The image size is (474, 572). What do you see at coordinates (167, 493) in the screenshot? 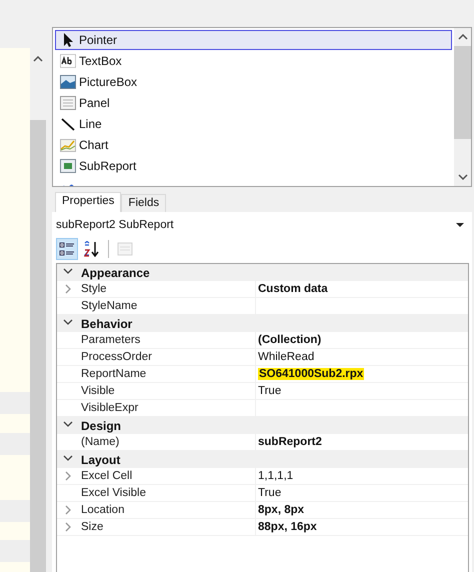
I see `property-name: Excel Visible` at bounding box center [167, 493].